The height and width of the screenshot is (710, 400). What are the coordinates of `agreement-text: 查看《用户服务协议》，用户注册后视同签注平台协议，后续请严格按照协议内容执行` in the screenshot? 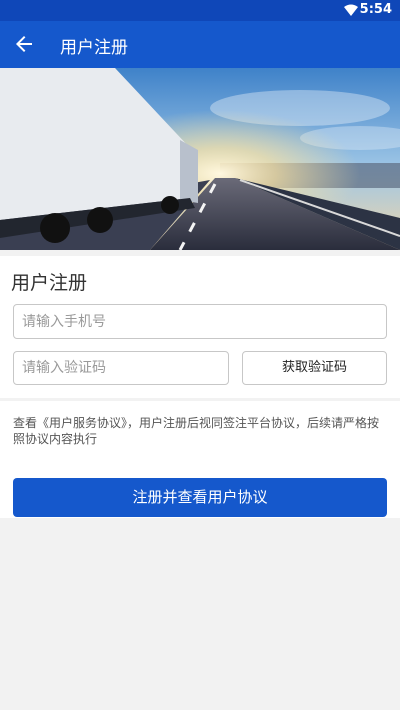 It's located at (201, 431).